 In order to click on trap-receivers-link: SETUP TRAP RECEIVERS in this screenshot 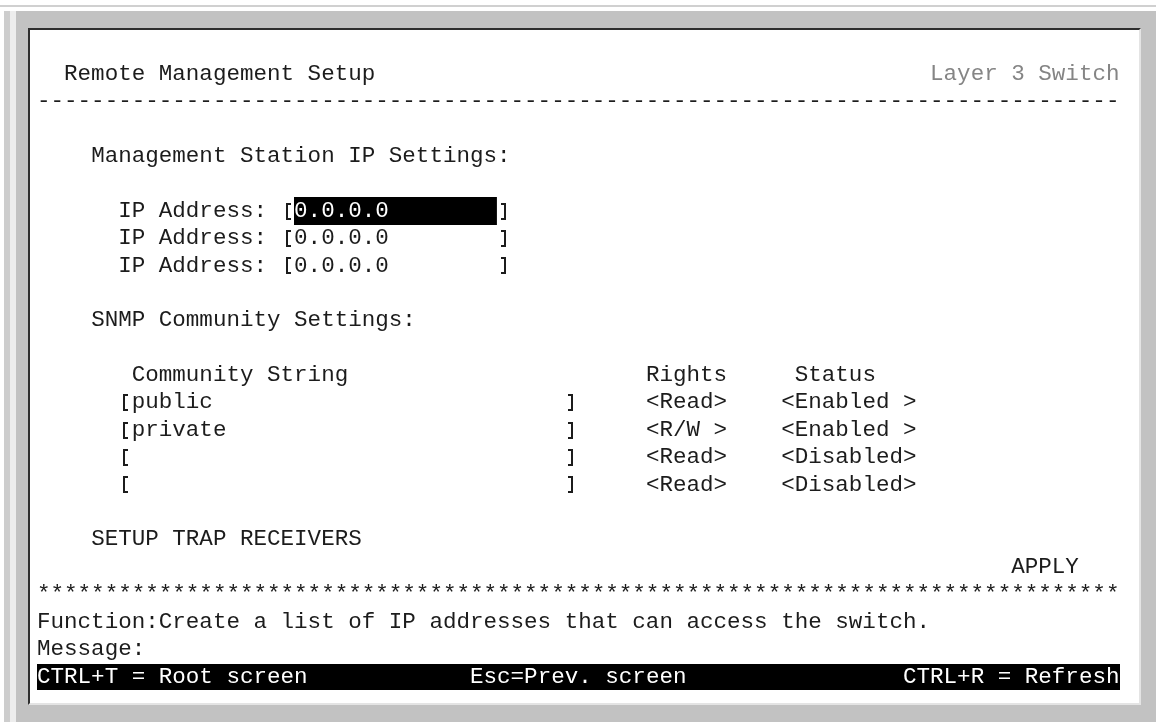, I will do `click(226, 539)`.